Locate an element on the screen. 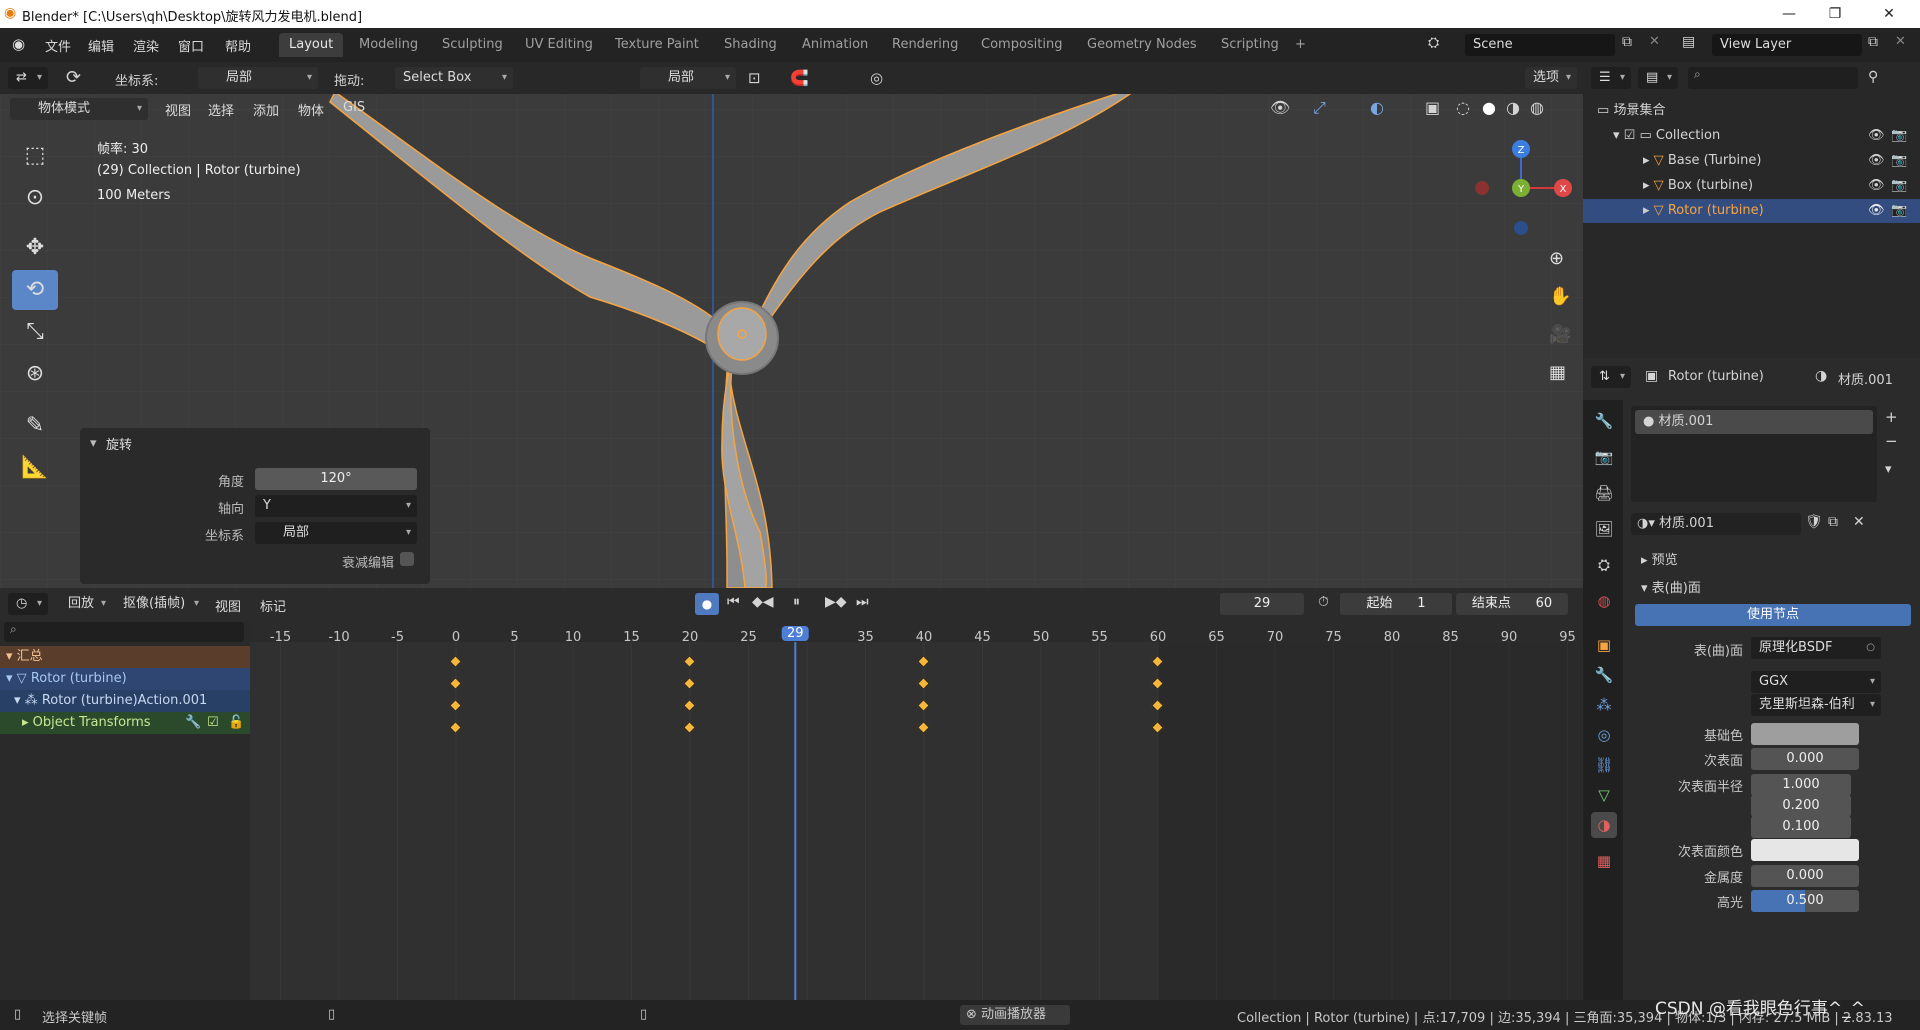  jump-end-icon: ⏭ is located at coordinates (862, 602).